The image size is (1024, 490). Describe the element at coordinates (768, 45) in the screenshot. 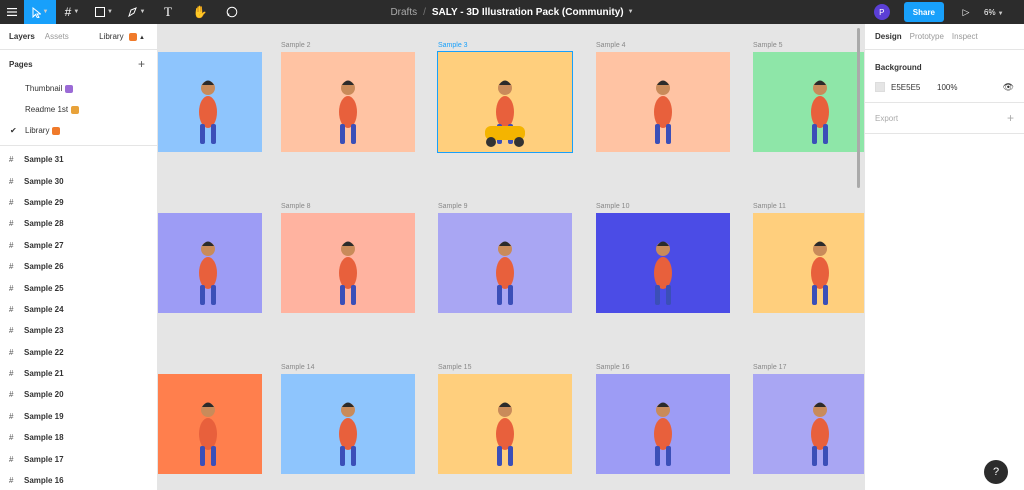

I see `frame-label: Sample 5` at that location.